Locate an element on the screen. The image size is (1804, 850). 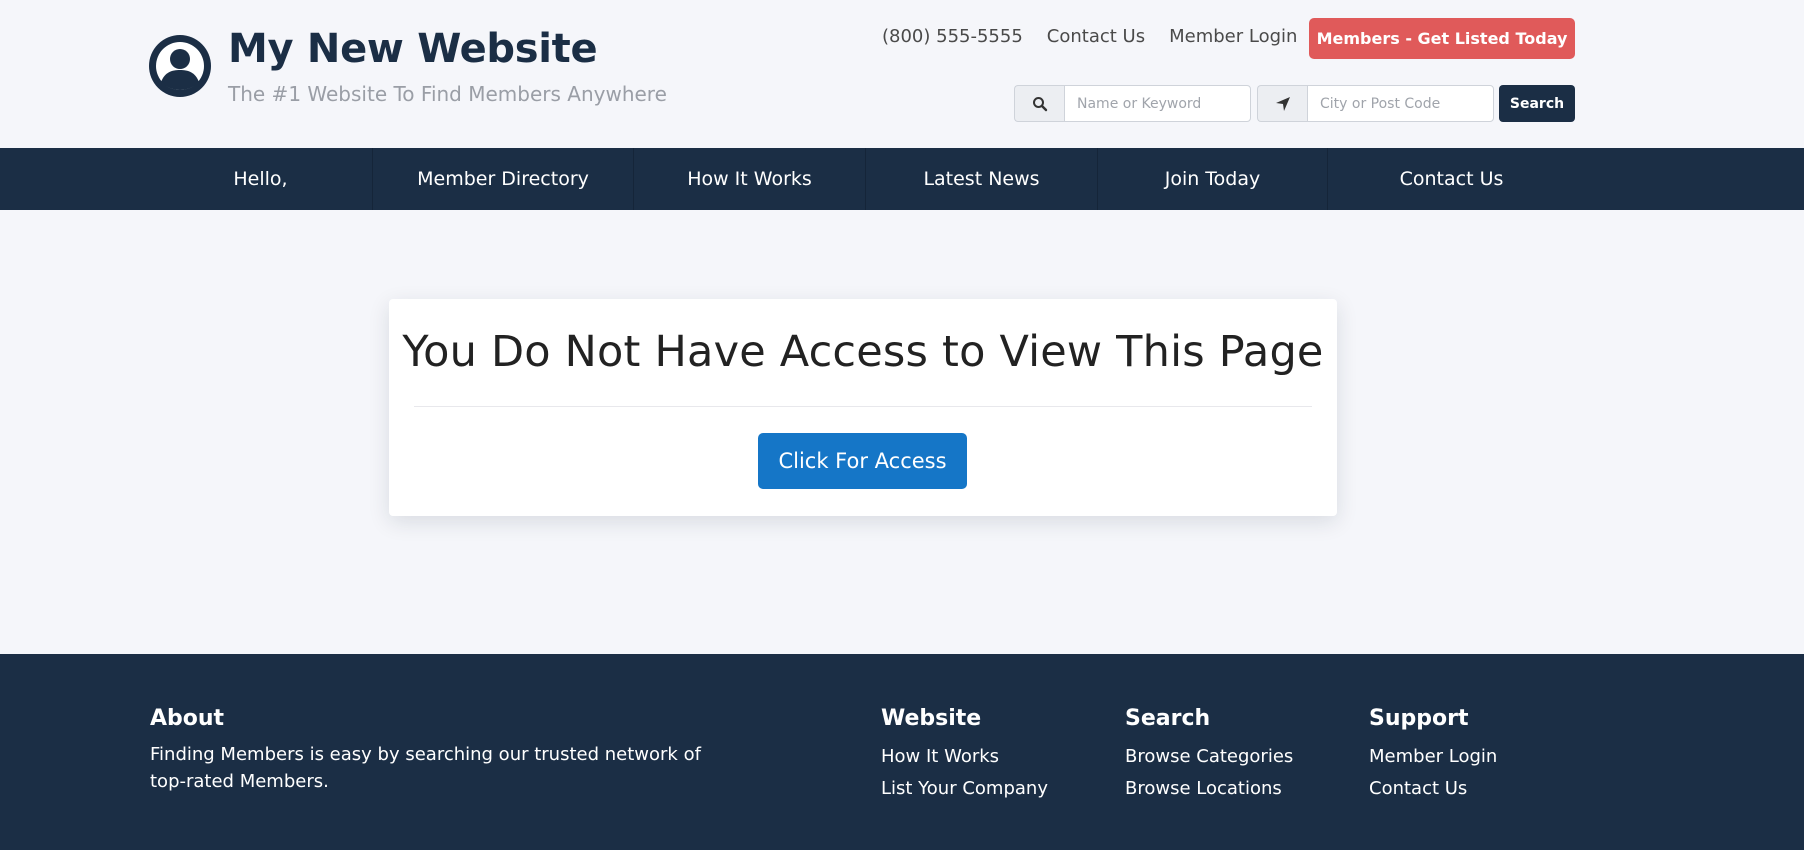
keyword-search-group is located at coordinates (1132, 103).